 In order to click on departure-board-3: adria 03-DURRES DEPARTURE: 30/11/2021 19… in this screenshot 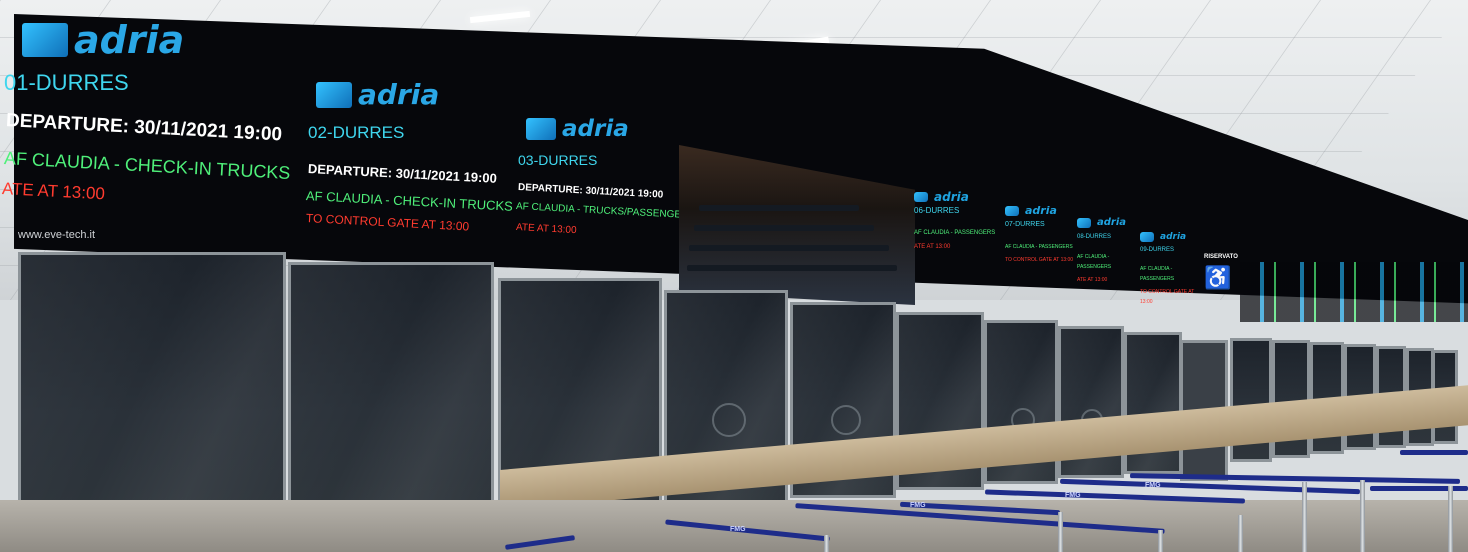, I will do `click(598, 176)`.